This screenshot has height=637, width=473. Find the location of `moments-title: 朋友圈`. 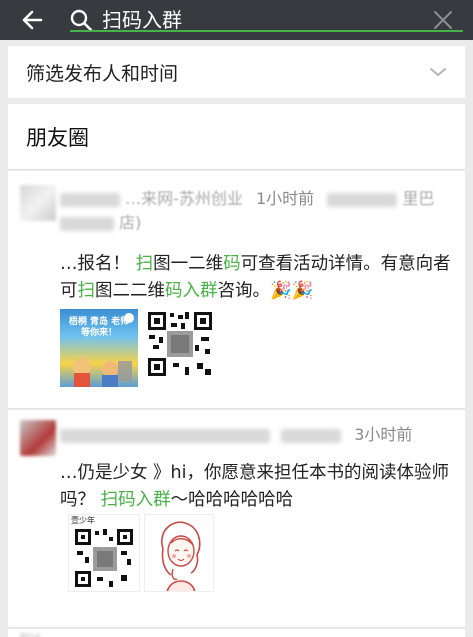

moments-title: 朋友圈 is located at coordinates (57, 137).